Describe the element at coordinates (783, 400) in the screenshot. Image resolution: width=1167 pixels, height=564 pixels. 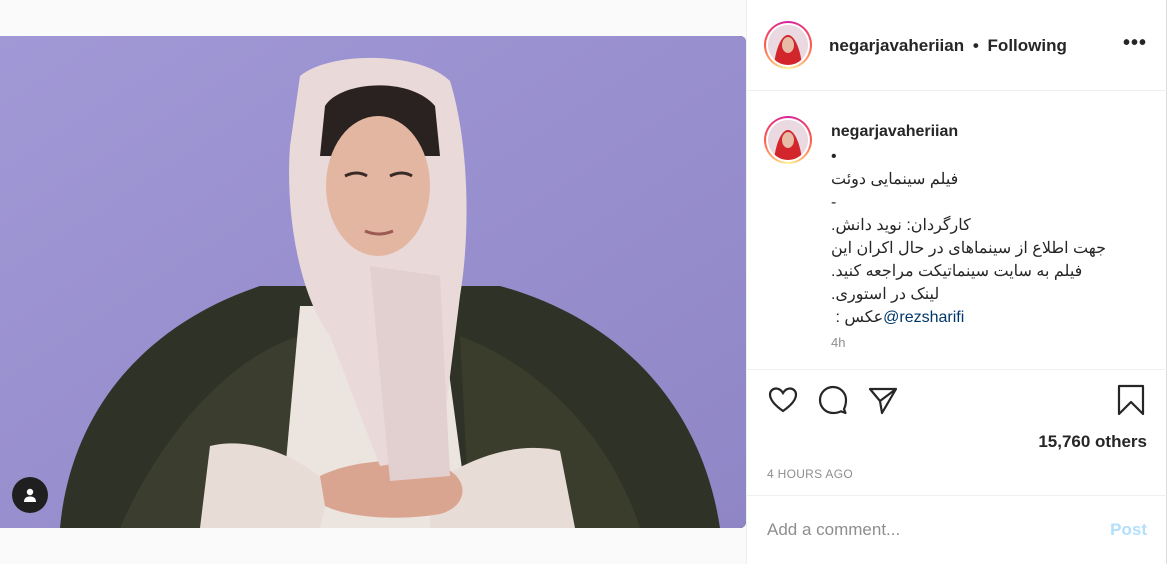
I see `heart-icon` at that location.